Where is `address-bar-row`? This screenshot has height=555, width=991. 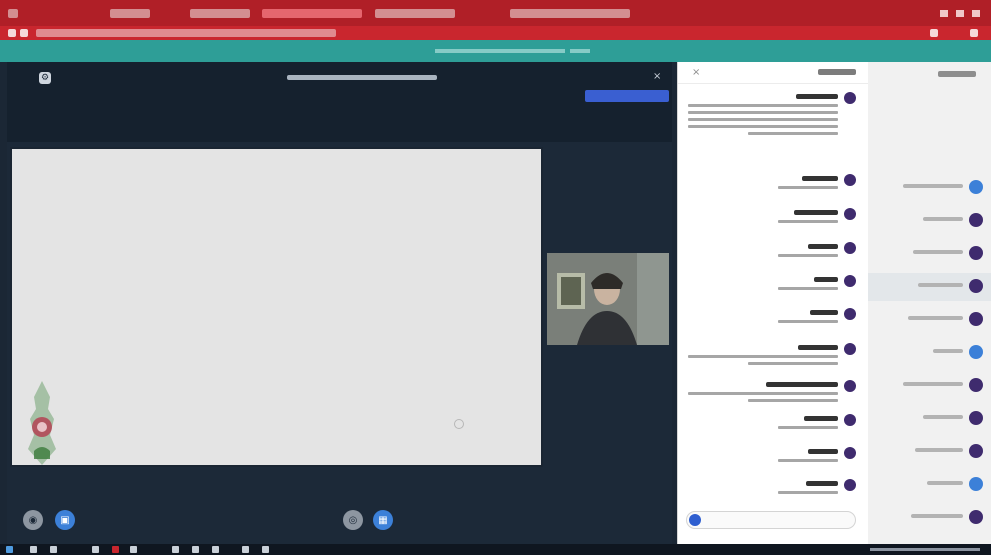 address-bar-row is located at coordinates (495, 33).